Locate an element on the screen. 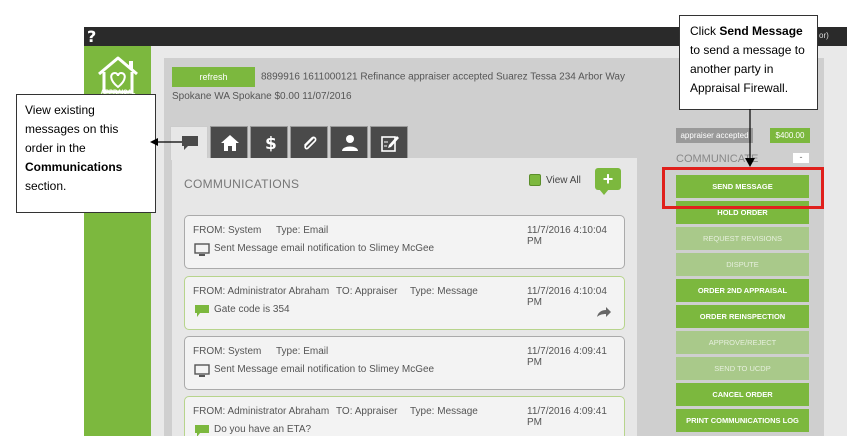 The image size is (847, 436). view-all-checkbox is located at coordinates (535, 180).